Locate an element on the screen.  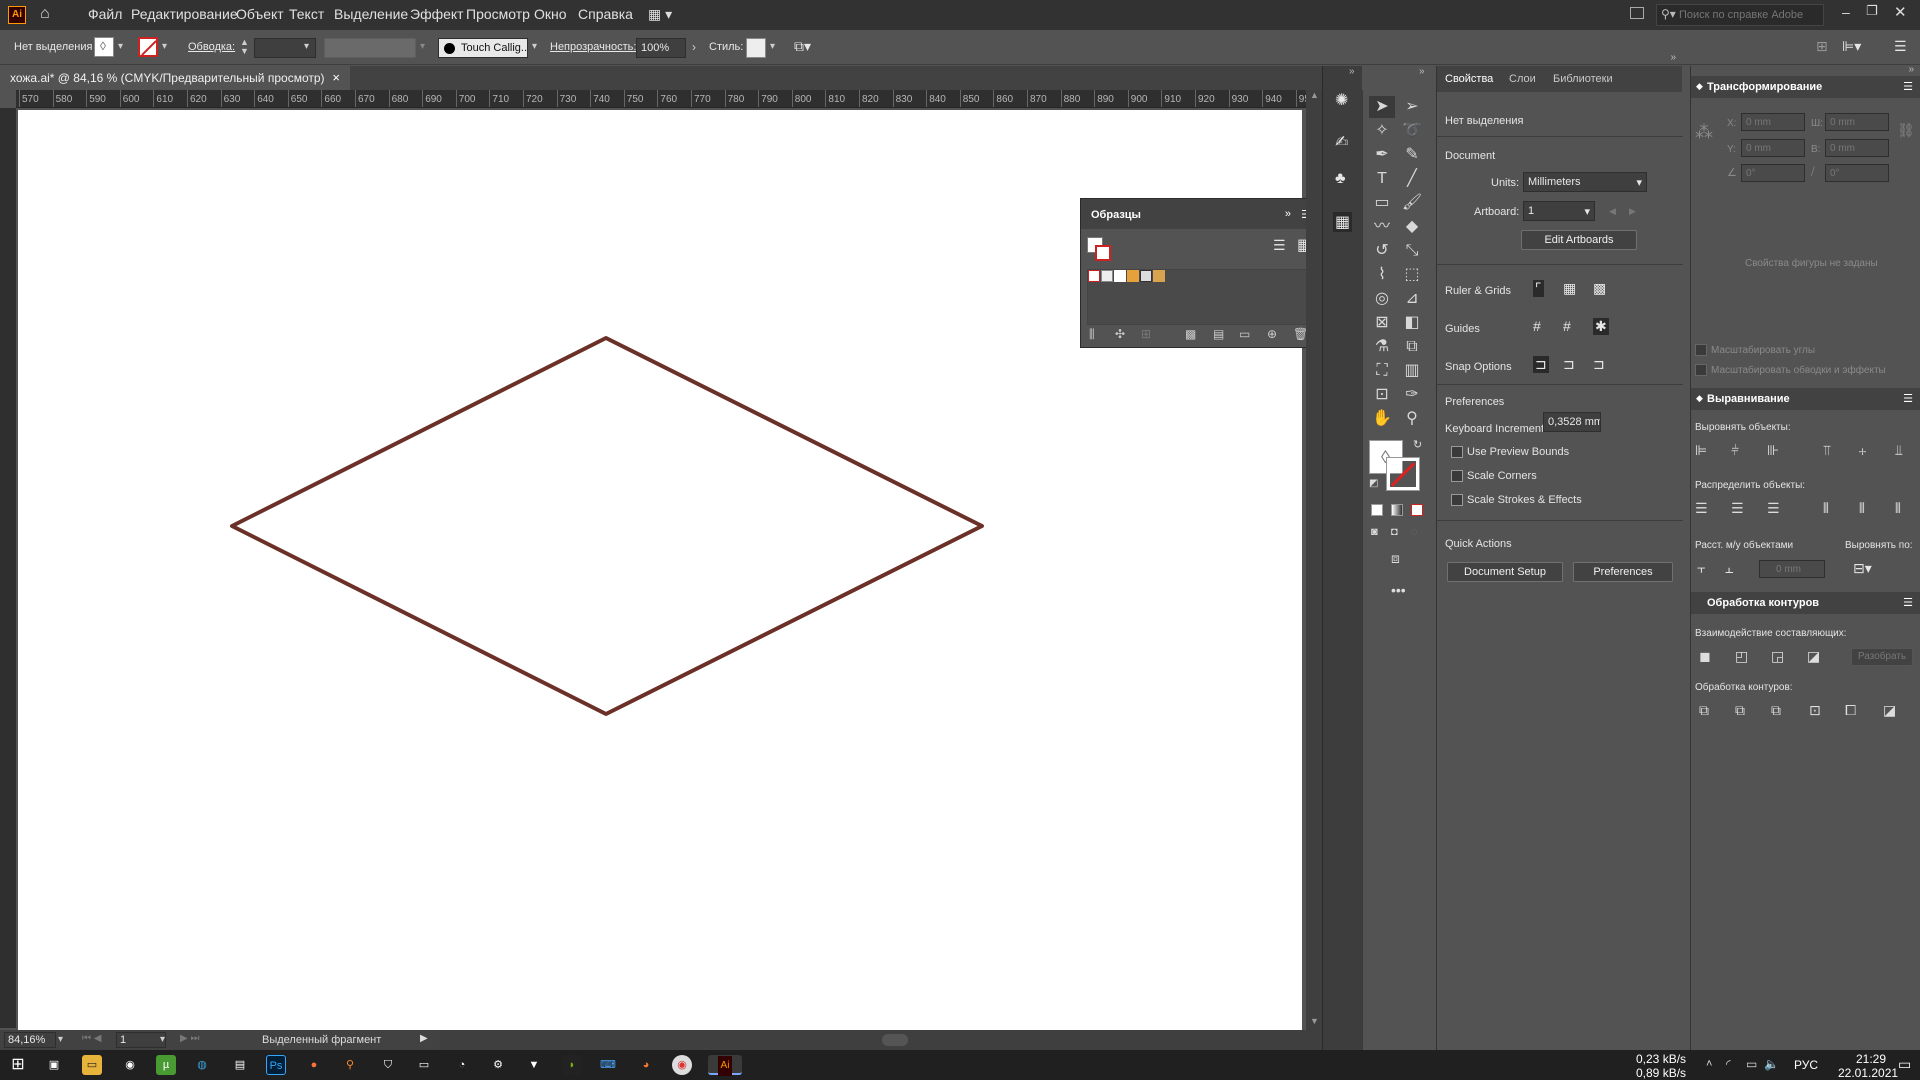
distribute-right-icon: ⫴ is located at coordinates (1898, 508).